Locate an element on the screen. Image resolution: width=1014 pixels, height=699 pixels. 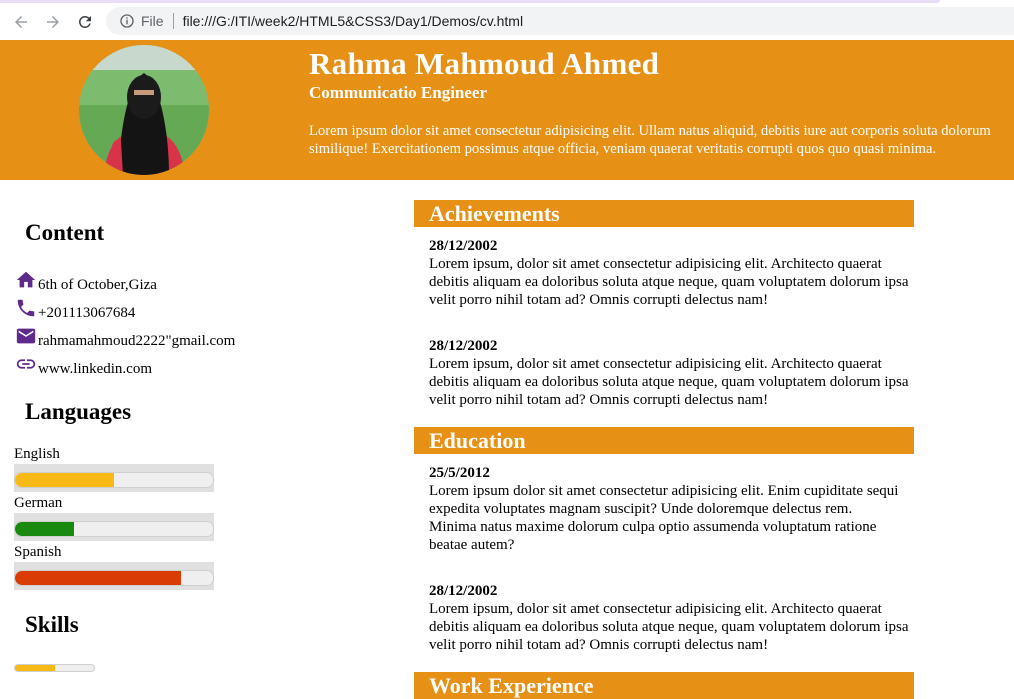
home-icon is located at coordinates (26, 279).